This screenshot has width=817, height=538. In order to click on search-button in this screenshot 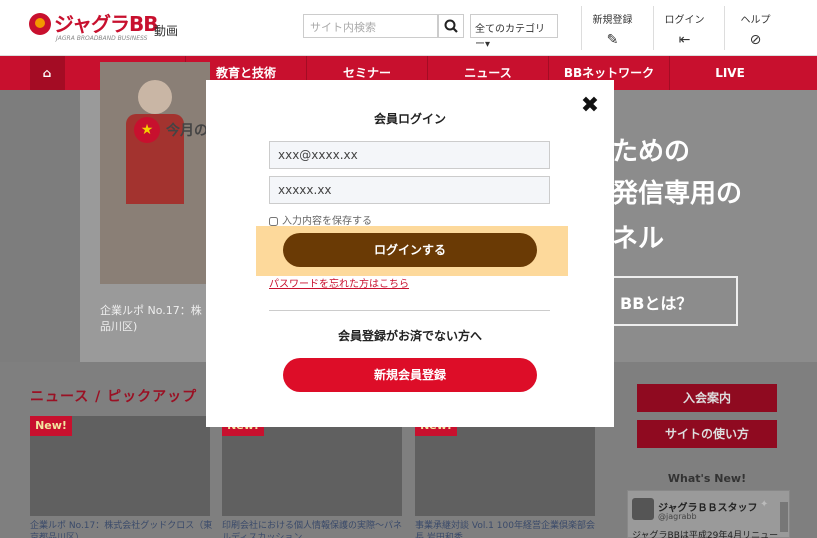, I will do `click(451, 26)`.